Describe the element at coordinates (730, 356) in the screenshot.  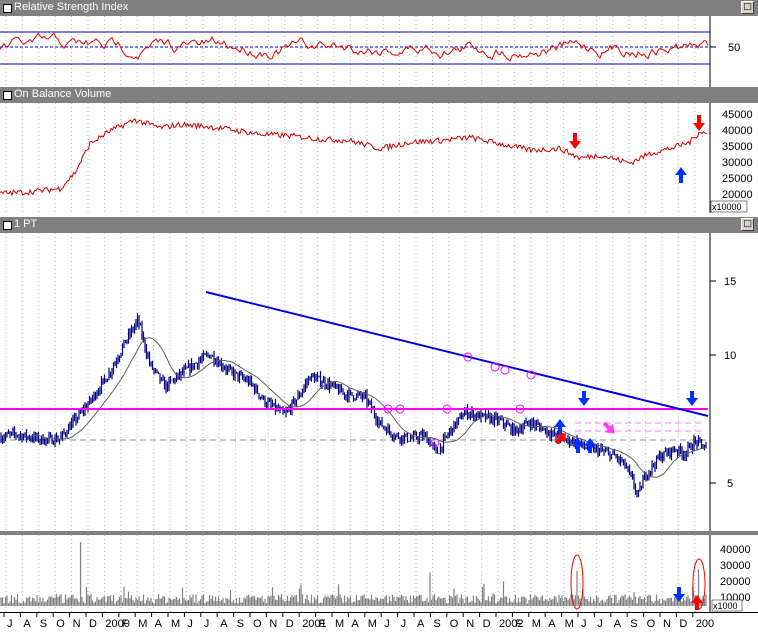
I see `price-tick: 10` at that location.